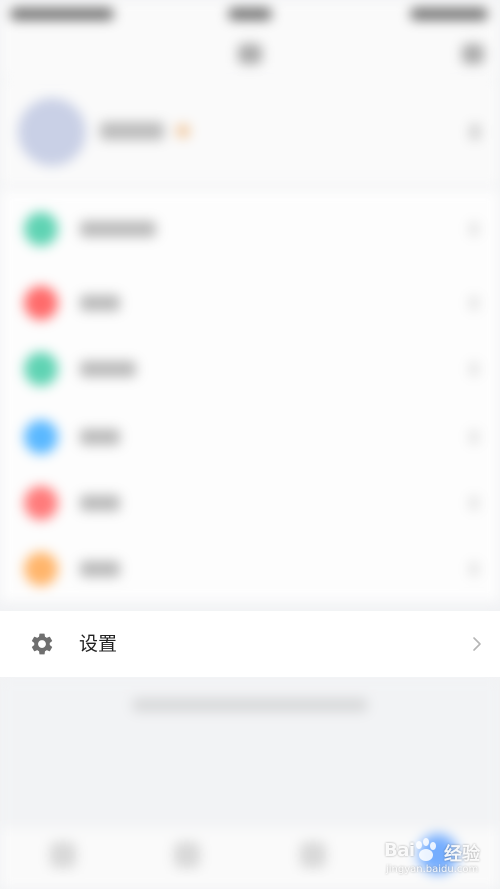  What do you see at coordinates (440, 857) in the screenshot?
I see `baidu-jingyan-watermark: Bai 经验 jingyan.baidu.com` at bounding box center [440, 857].